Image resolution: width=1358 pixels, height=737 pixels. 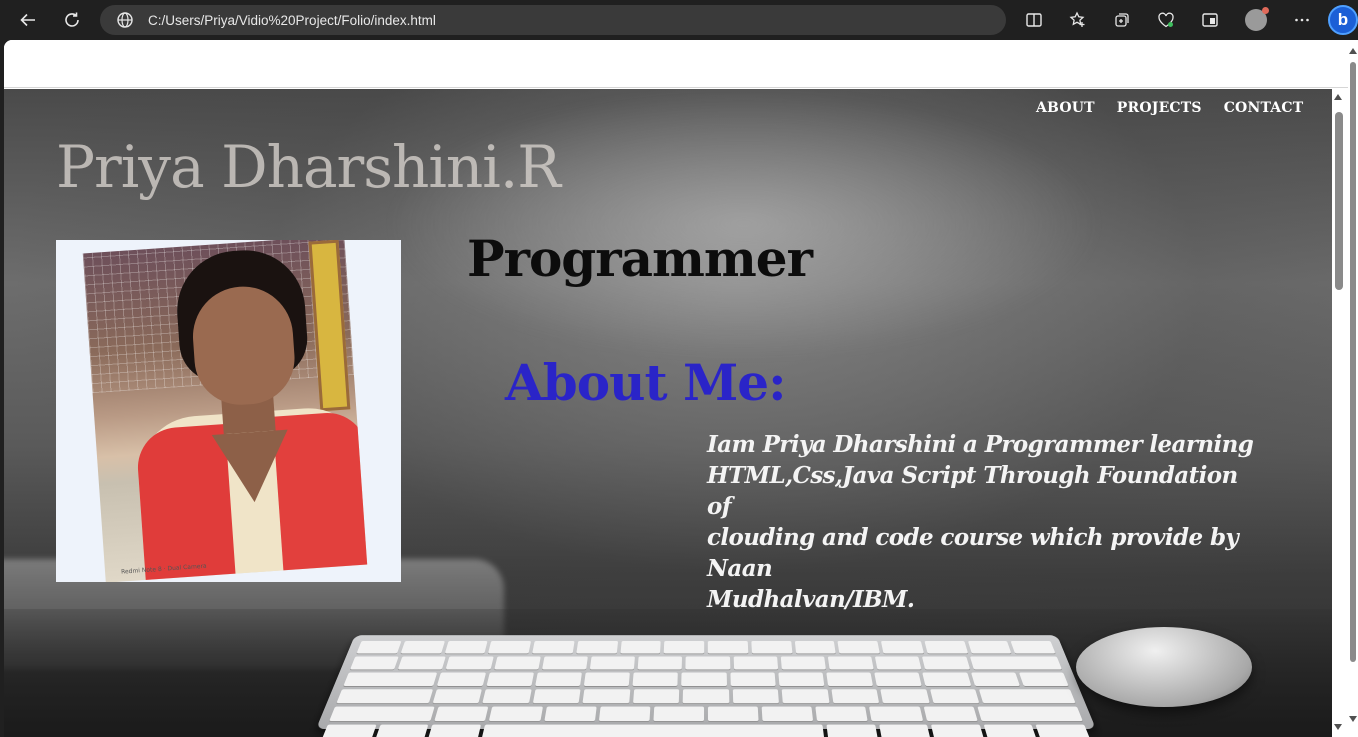 I want to click on nav-projects: PROJECTS, so click(x=1159, y=108).